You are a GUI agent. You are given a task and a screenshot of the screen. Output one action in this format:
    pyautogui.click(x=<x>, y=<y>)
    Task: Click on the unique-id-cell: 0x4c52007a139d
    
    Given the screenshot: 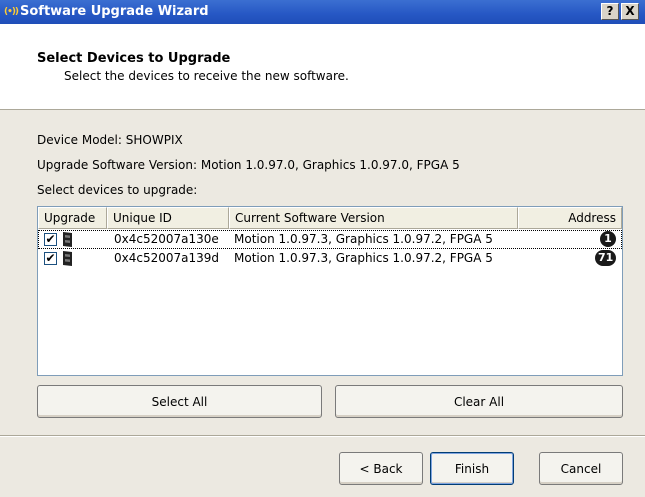 What is the action you would take?
    pyautogui.click(x=167, y=258)
    